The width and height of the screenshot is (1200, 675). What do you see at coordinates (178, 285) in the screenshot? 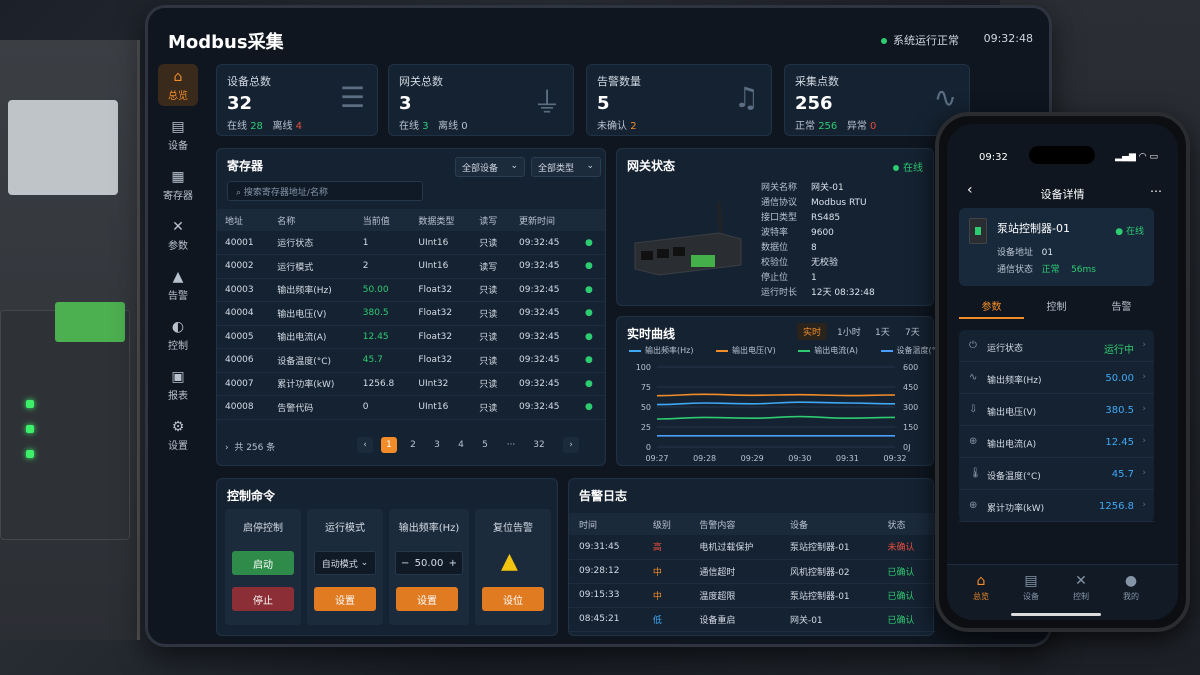
I see `sidebar-item-alarms: ▲ 告警` at bounding box center [178, 285].